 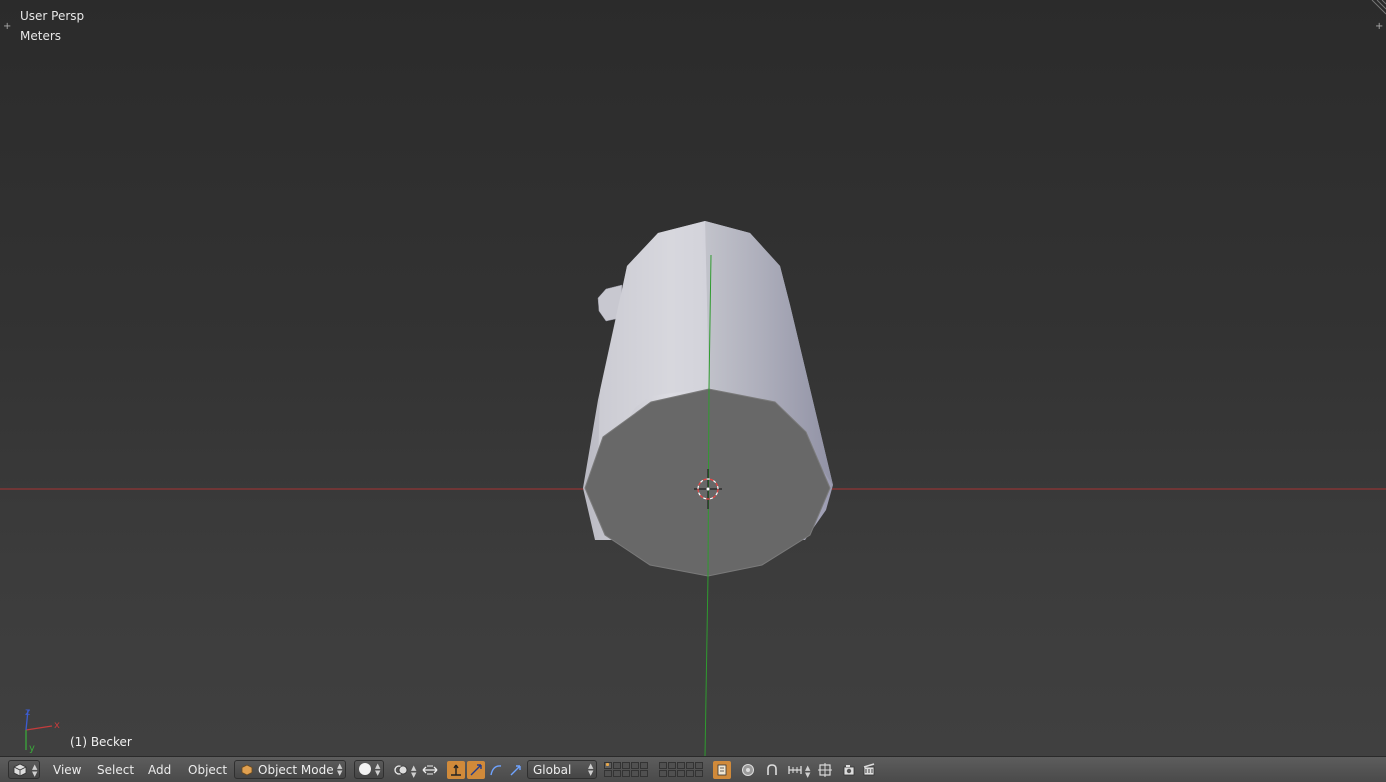 What do you see at coordinates (825, 770) in the screenshot?
I see `snap-target-icon` at bounding box center [825, 770].